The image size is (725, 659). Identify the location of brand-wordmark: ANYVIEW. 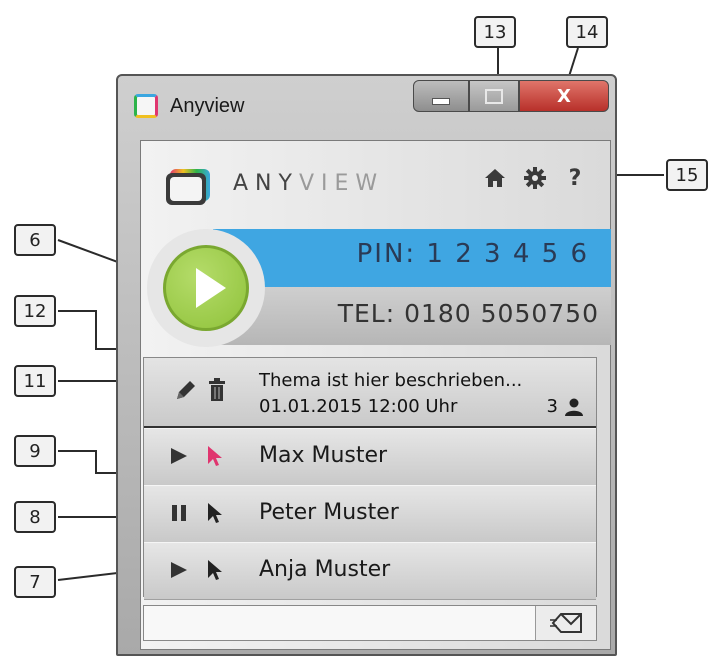
(308, 183).